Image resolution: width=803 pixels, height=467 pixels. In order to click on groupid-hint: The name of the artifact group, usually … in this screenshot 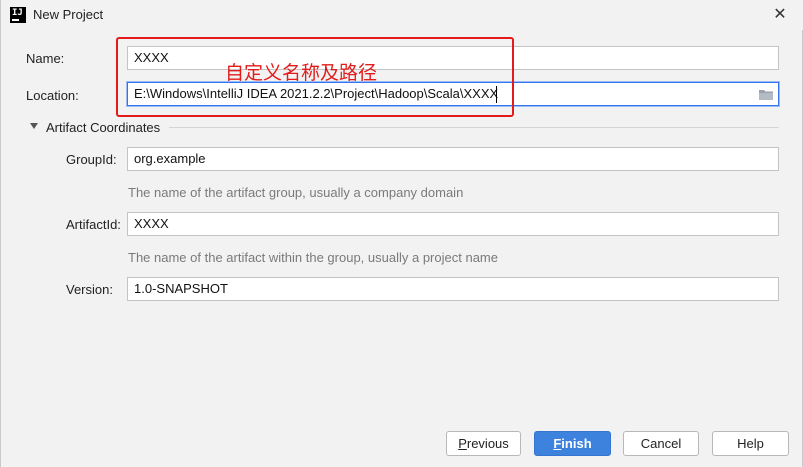, I will do `click(296, 192)`.